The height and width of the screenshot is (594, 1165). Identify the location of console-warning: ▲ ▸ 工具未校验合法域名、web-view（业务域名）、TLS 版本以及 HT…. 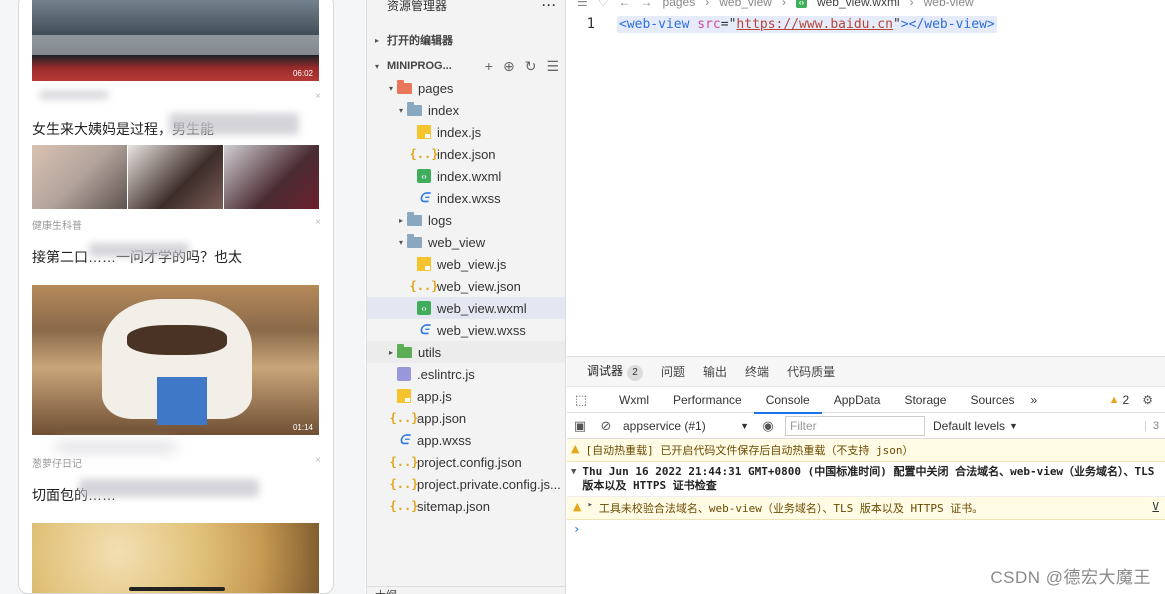
(866, 508).